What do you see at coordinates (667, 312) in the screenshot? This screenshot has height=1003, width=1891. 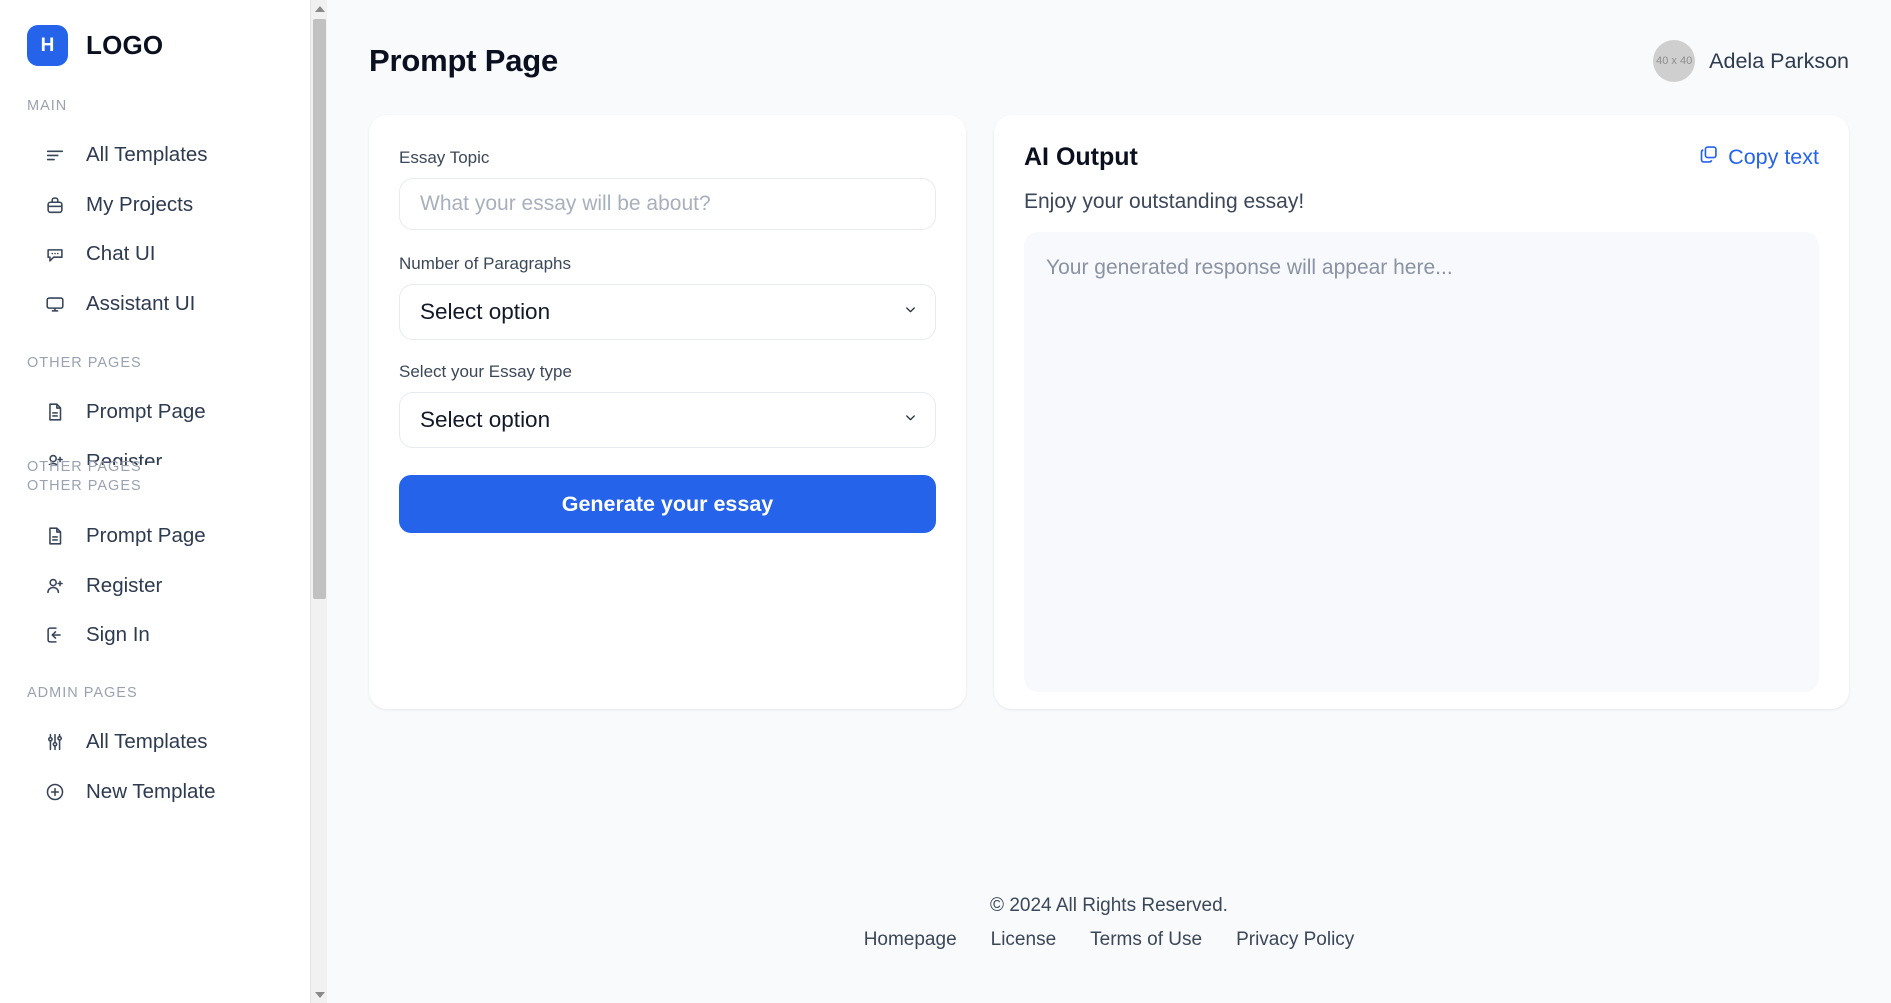 I see `number-of-paragraphs-select: Select option` at bounding box center [667, 312].